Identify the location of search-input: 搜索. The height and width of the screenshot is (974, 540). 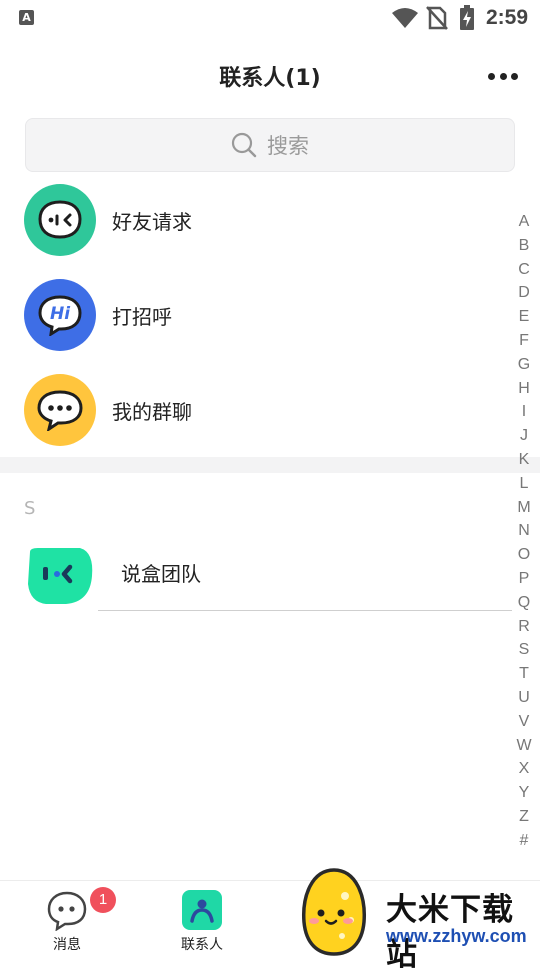
(270, 145).